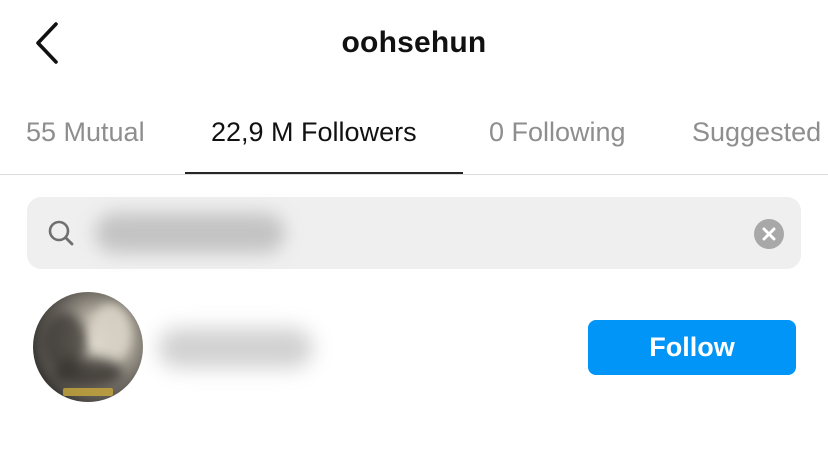 This screenshot has height=451, width=828. I want to click on tab-suggested: Suggested, so click(756, 133).